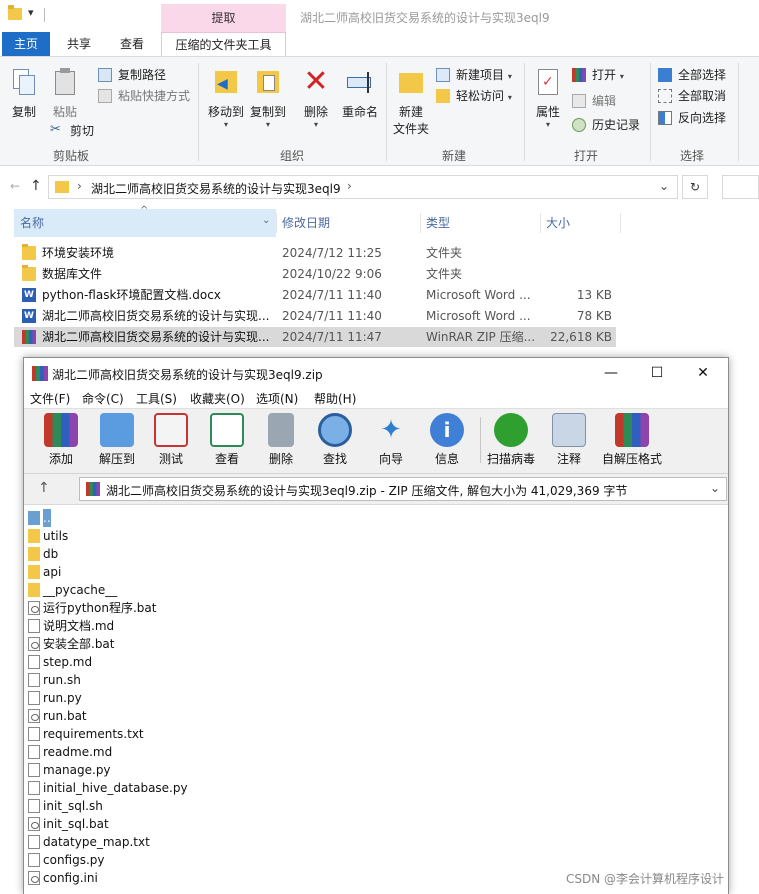 The height and width of the screenshot is (894, 759). Describe the element at coordinates (47, 518) in the screenshot. I see `archive-entry-name: ..` at that location.